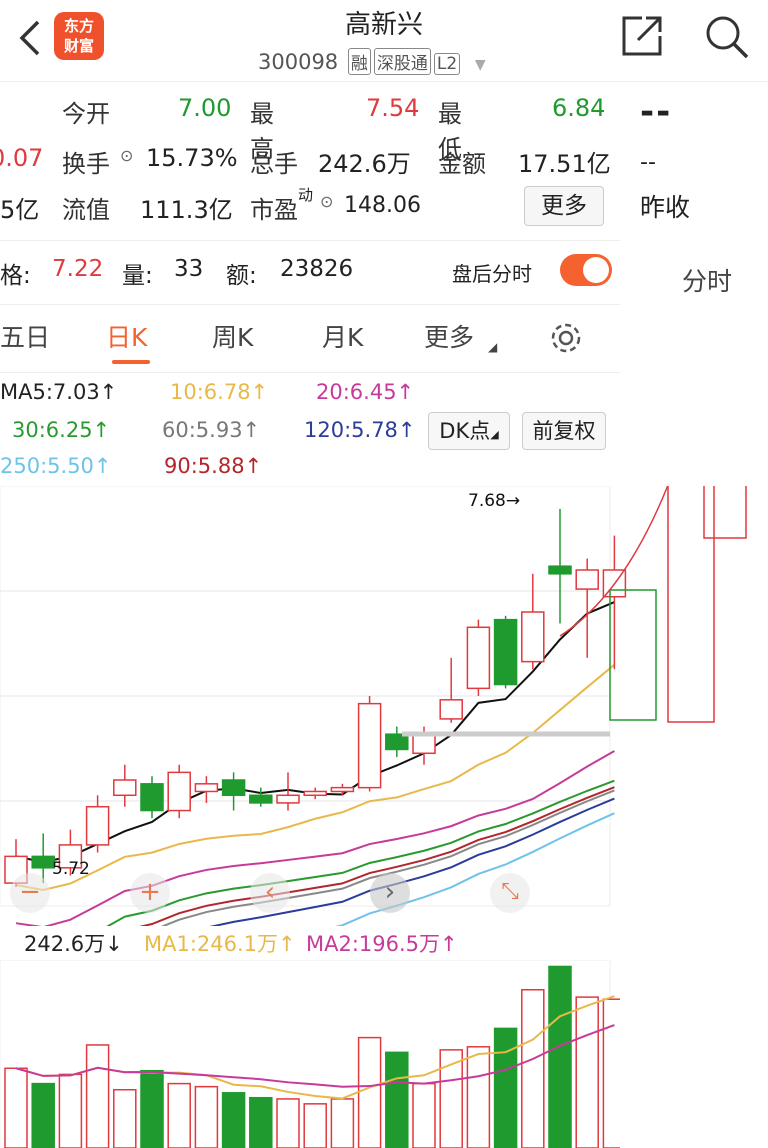  What do you see at coordinates (86, 164) in the screenshot?
I see `turnover-label: 换手` at bounding box center [86, 164].